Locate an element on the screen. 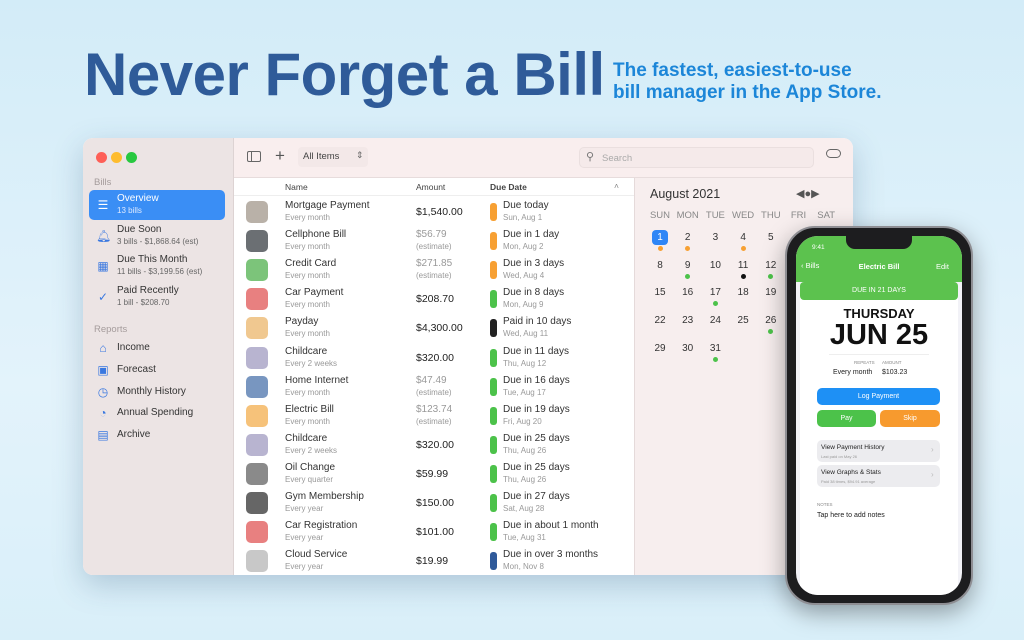  column-name: Name is located at coordinates (296, 187).